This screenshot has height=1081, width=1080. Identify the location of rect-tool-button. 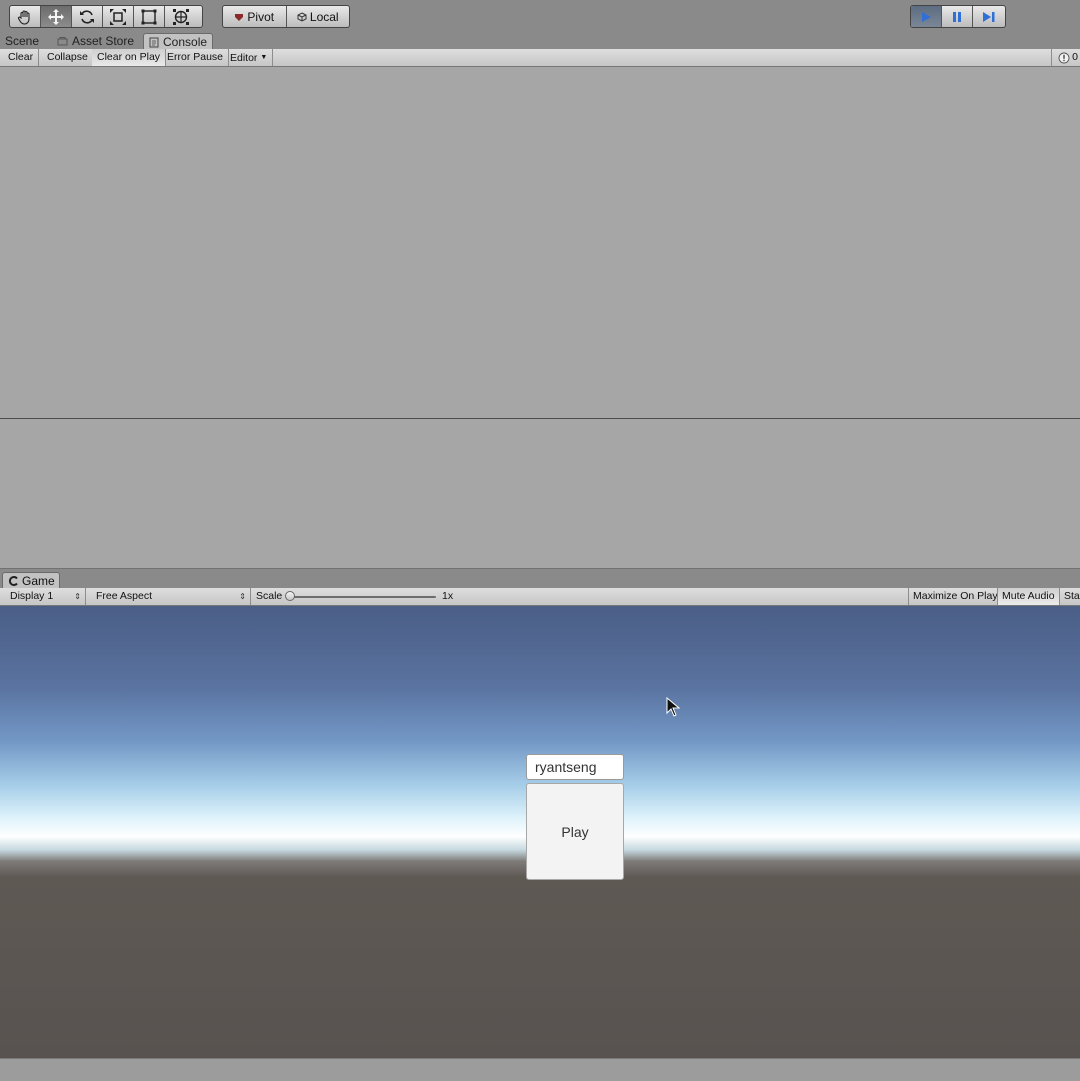
(149, 16).